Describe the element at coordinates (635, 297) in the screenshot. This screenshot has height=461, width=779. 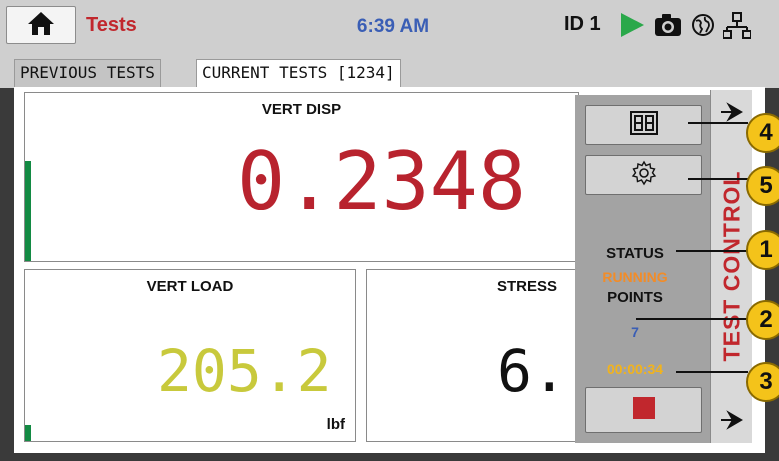
I see `points-label: POINTS` at that location.